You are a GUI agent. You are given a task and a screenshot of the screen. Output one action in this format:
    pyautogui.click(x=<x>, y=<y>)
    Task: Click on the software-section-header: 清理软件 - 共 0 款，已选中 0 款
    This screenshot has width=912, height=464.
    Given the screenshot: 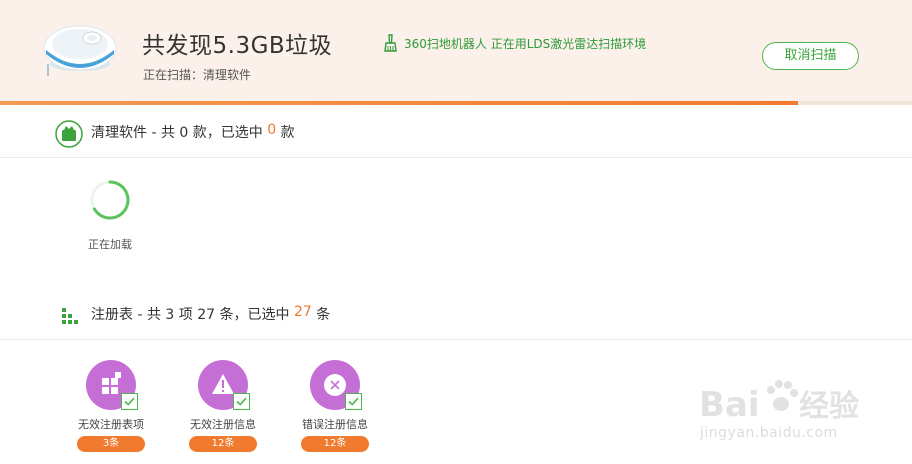 What is the action you would take?
    pyautogui.click(x=456, y=132)
    